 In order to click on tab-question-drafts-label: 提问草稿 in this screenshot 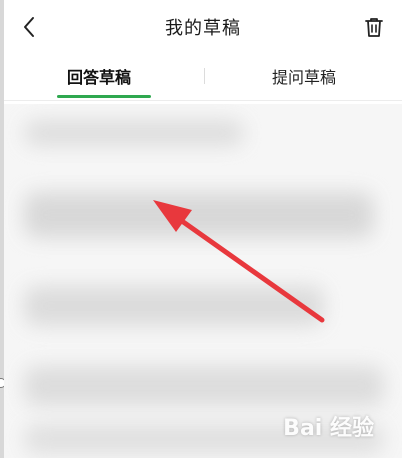, I will do `click(303, 77)`.